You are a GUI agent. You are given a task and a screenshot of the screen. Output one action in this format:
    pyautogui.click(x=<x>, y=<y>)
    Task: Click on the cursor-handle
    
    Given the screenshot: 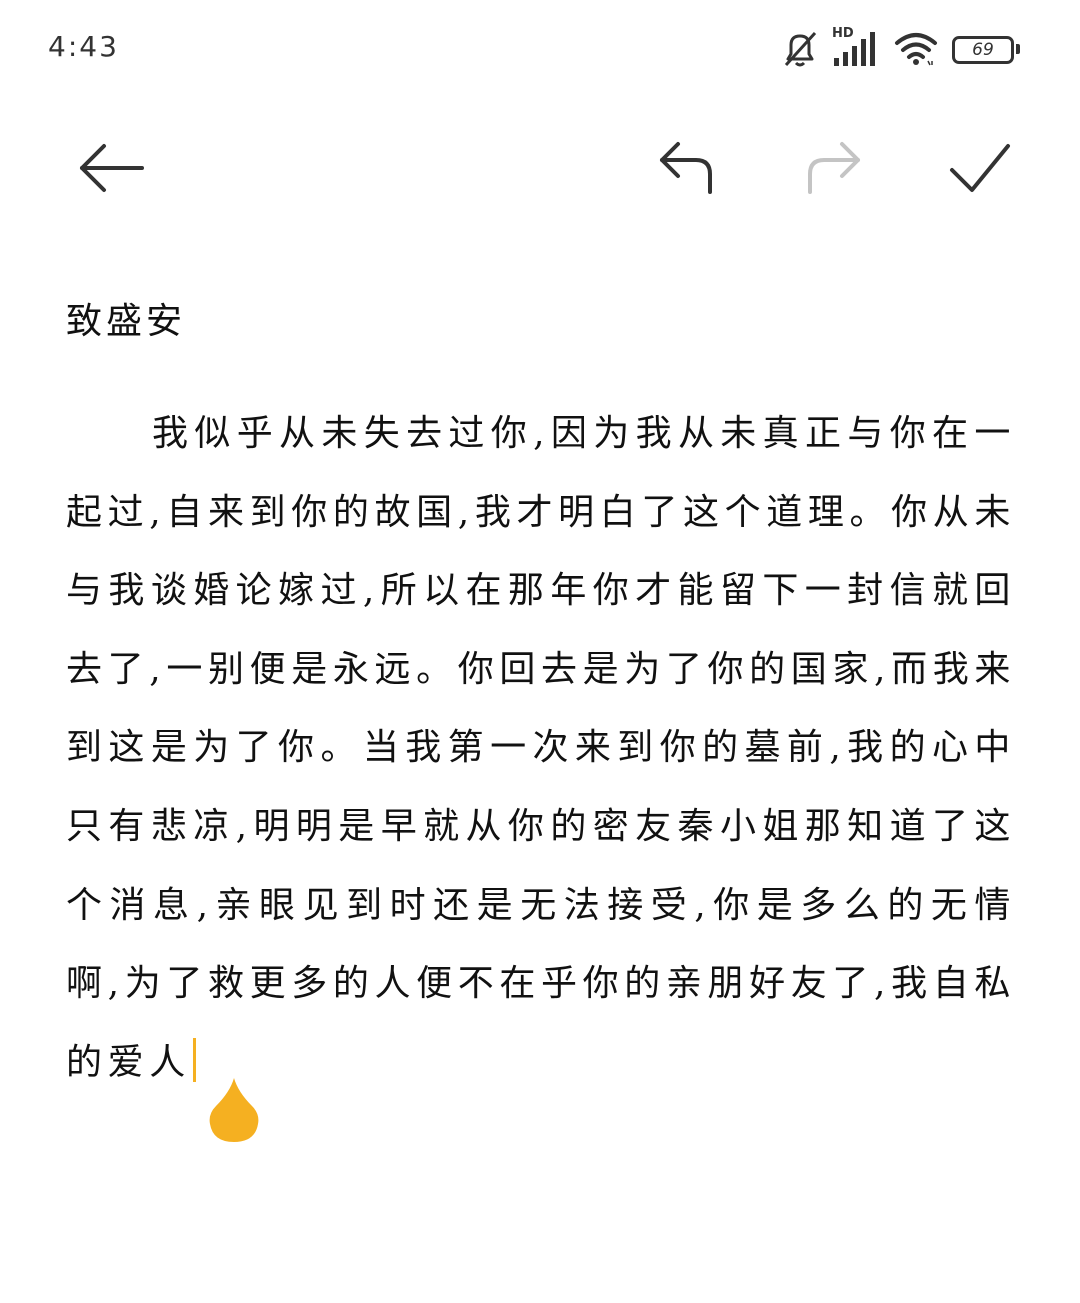 What is the action you would take?
    pyautogui.click(x=234, y=1111)
    